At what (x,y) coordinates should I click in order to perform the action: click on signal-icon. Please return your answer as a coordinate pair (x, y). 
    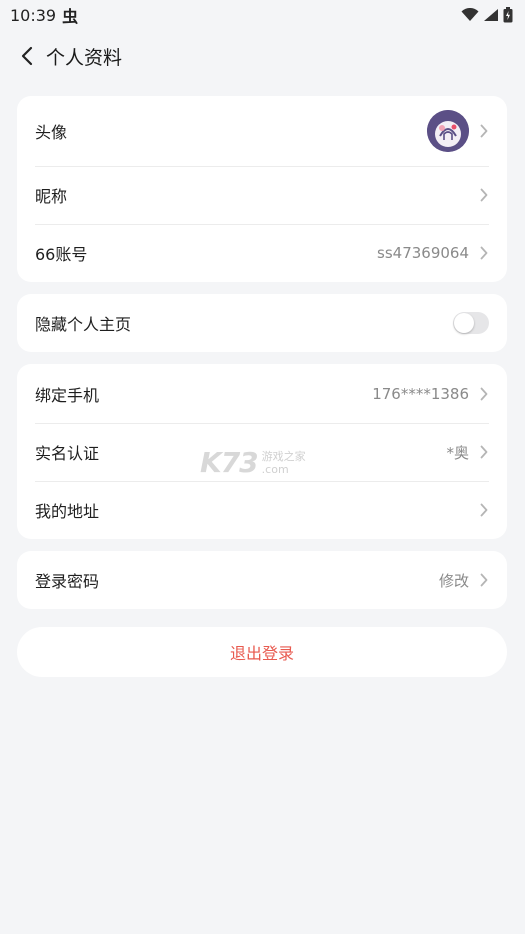
    Looking at the image, I should click on (491, 15).